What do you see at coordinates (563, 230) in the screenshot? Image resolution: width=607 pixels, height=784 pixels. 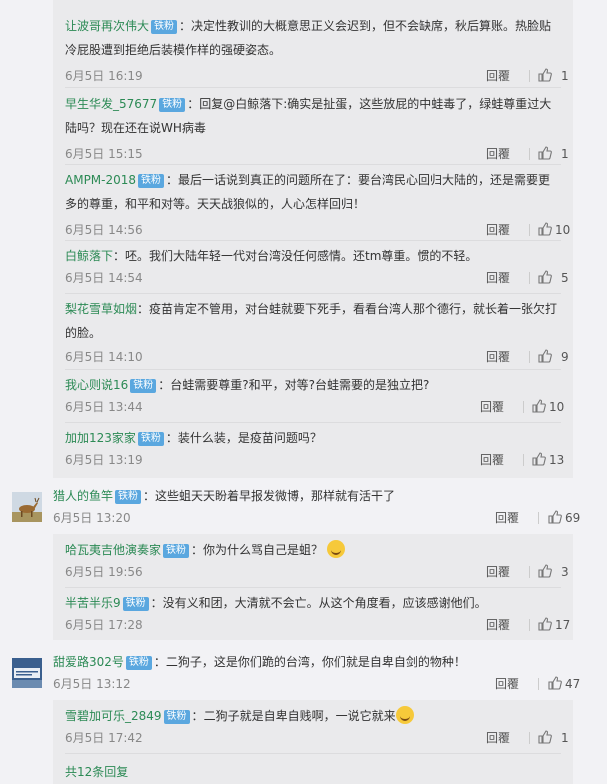 I see `like-count: 10` at bounding box center [563, 230].